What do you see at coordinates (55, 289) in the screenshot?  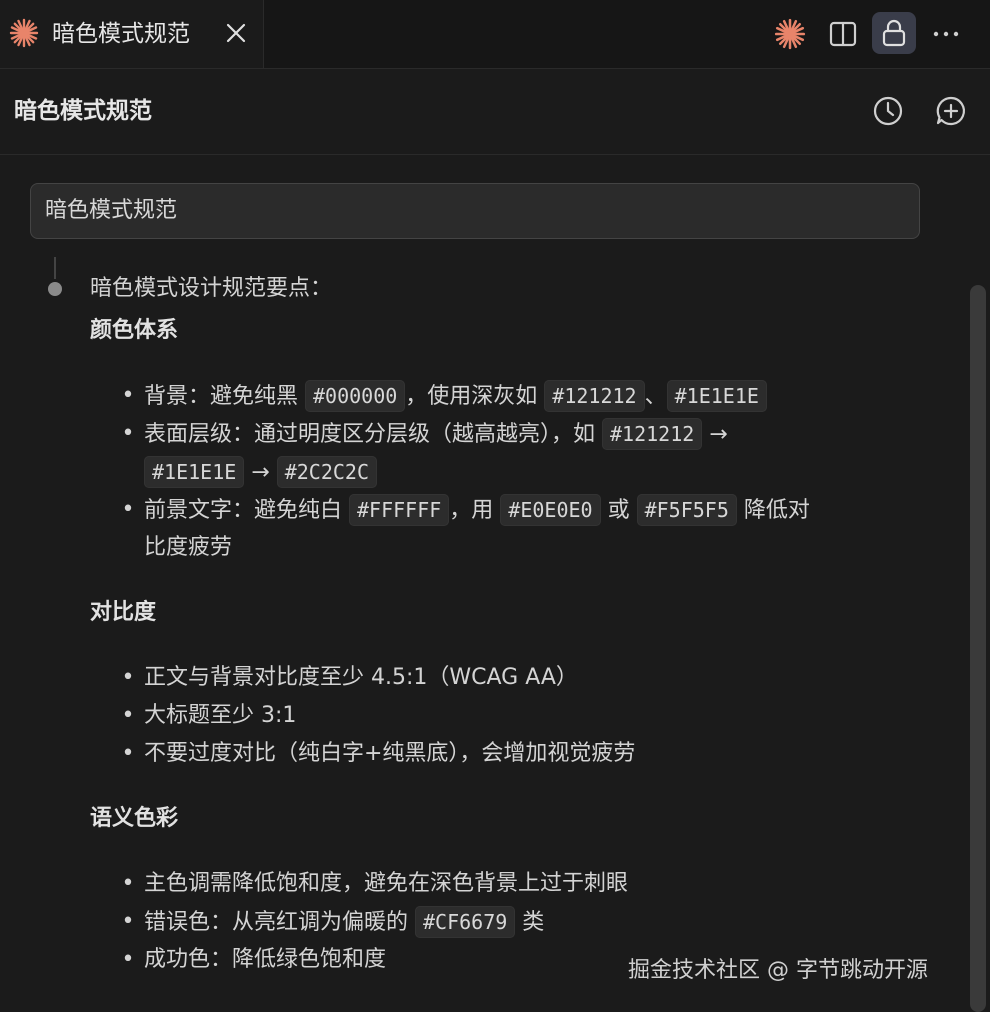 I see `message-marker` at bounding box center [55, 289].